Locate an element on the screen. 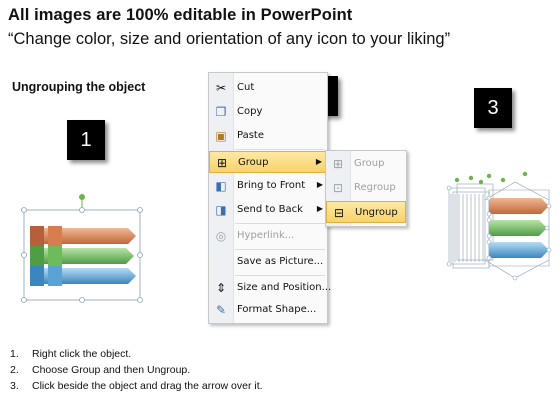 This screenshot has width=560, height=420. scissors-icon: ✂ is located at coordinates (221, 88).